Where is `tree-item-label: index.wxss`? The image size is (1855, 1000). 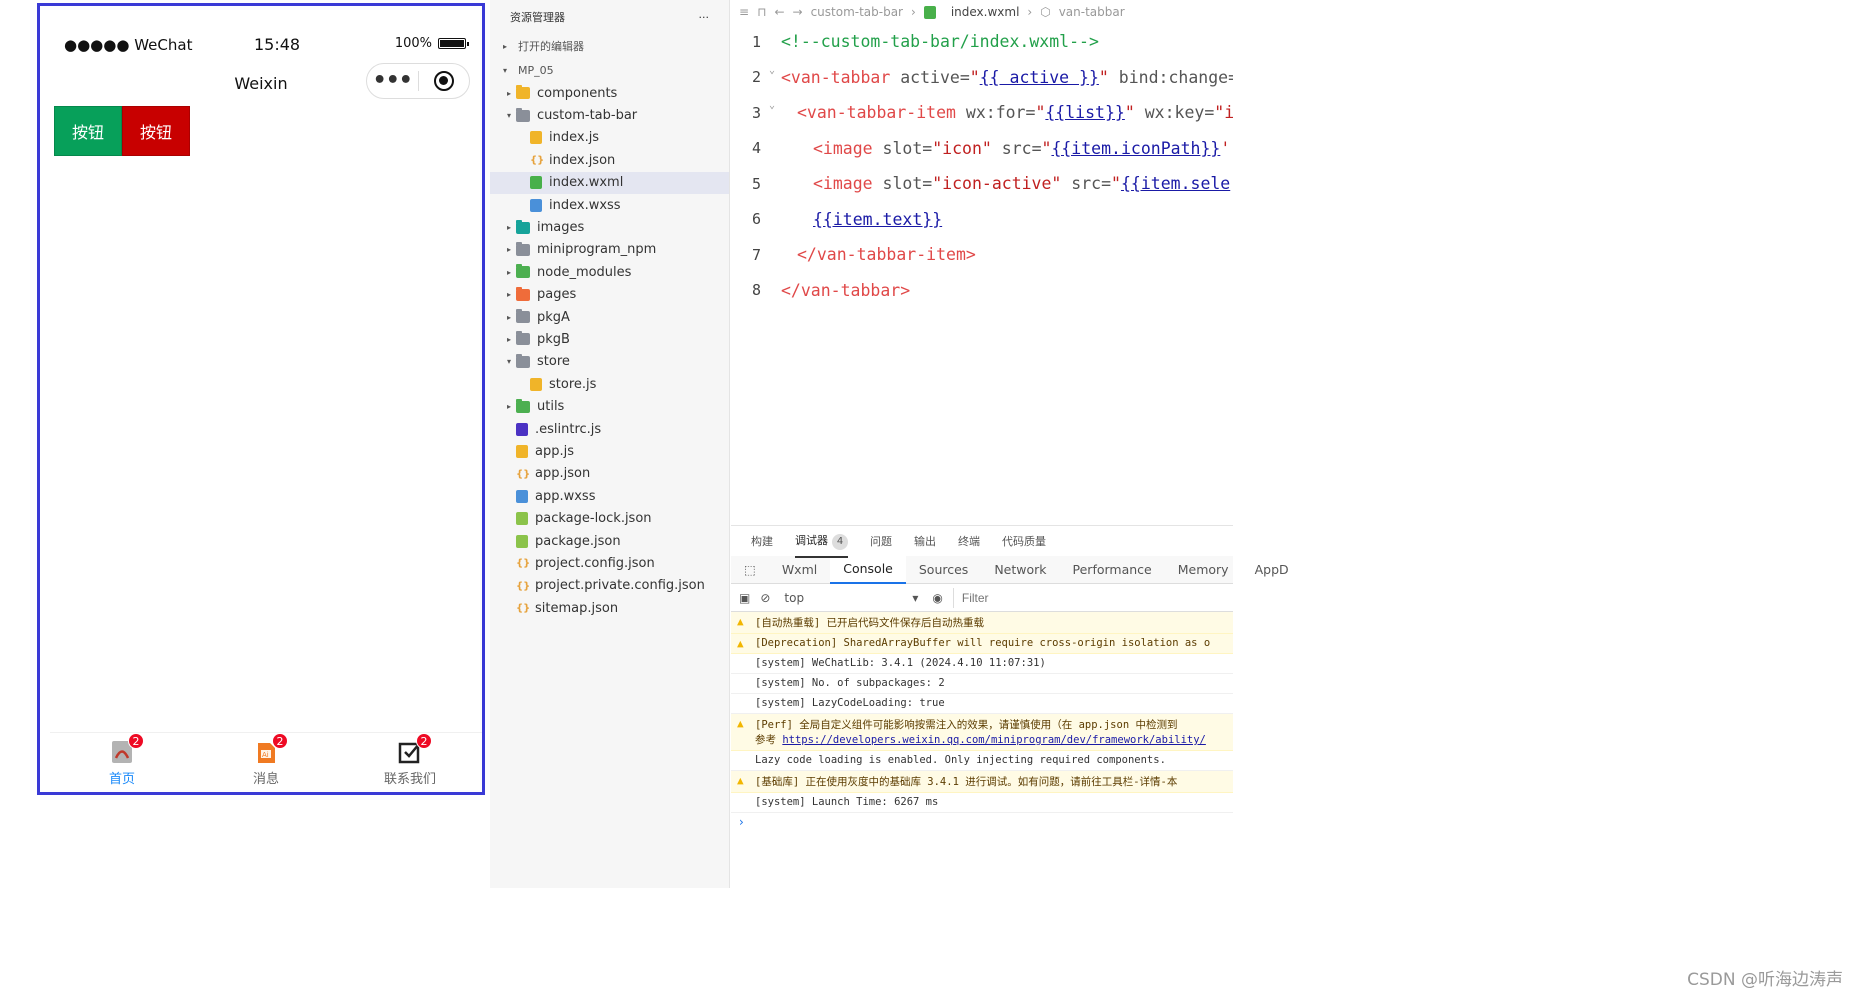
tree-item-label: index.wxss is located at coordinates (585, 205).